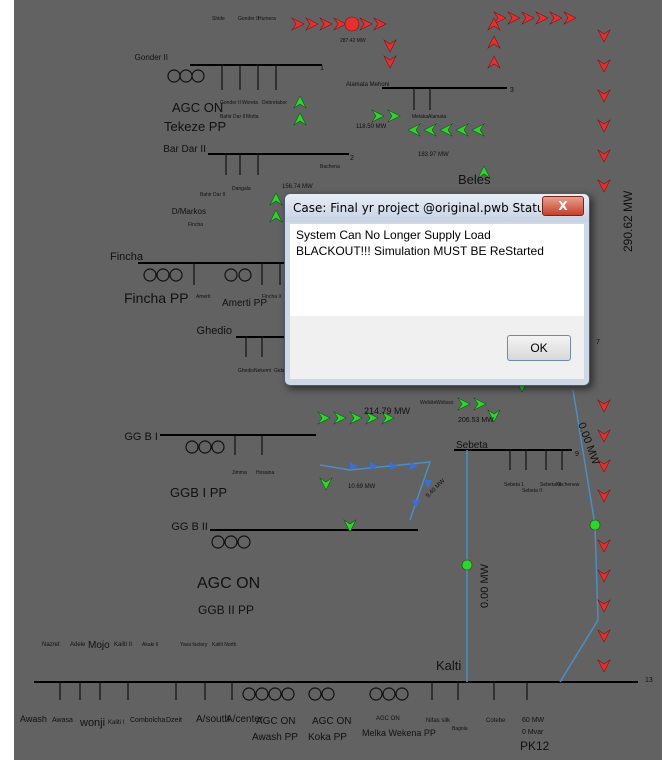 This screenshot has width=662, height=760. Describe the element at coordinates (150, 645) in the screenshot. I see `load-label-akaki2: Akaki II` at that location.